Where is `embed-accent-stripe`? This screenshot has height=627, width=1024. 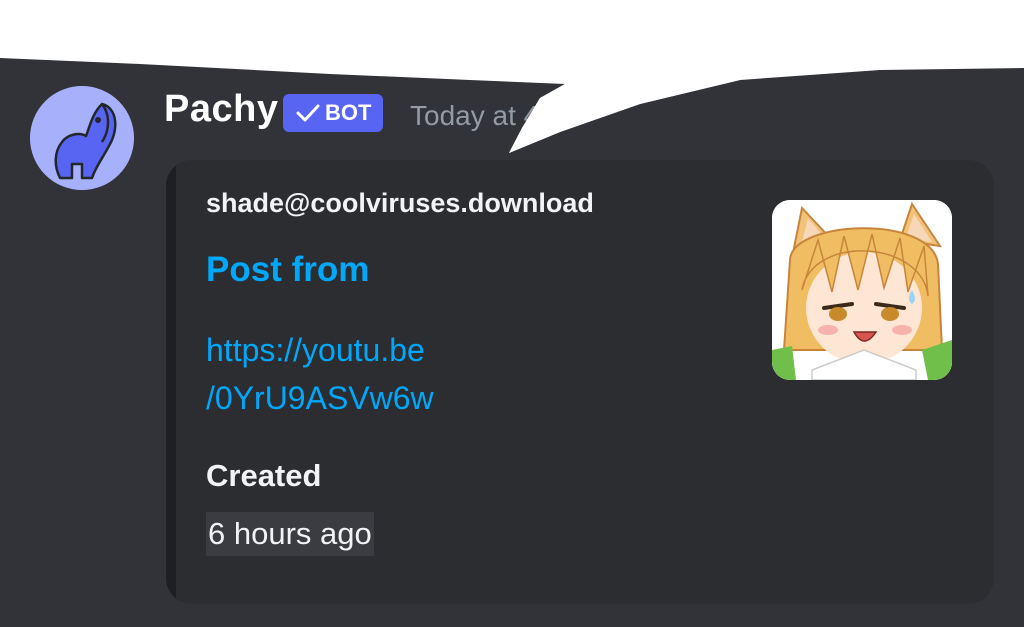
embed-accent-stripe is located at coordinates (171, 382).